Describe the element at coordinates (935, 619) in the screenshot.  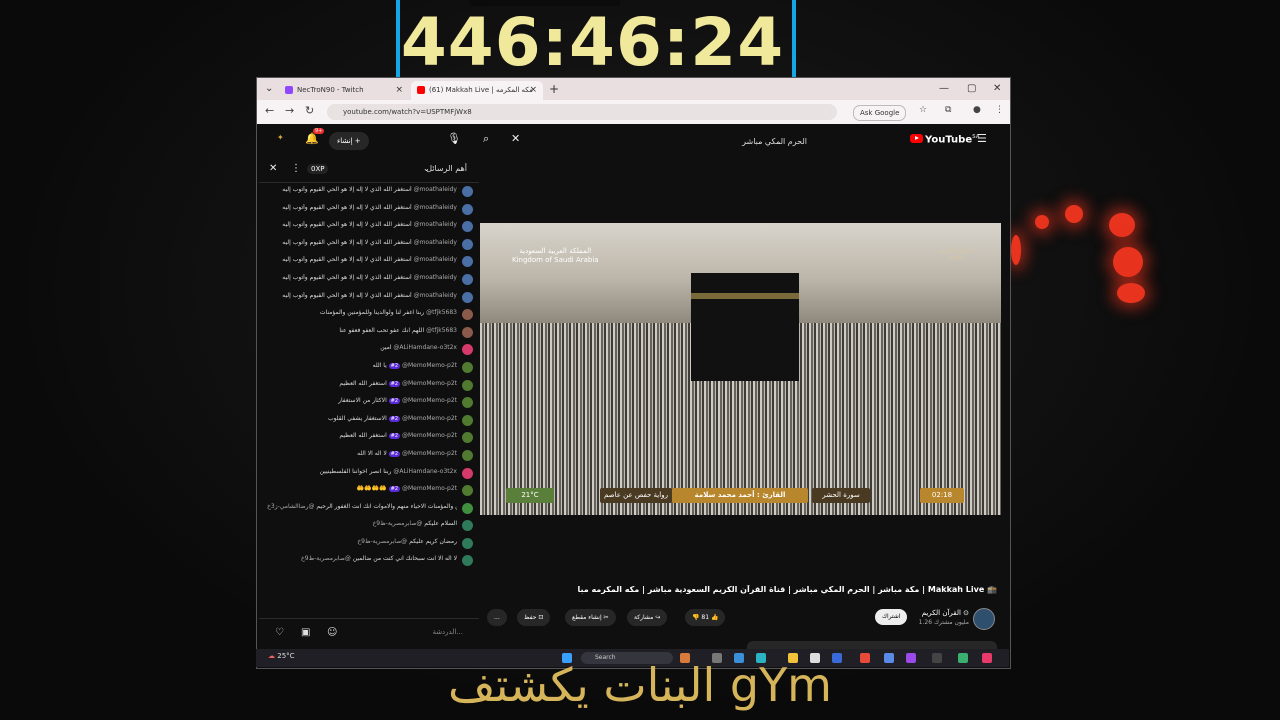
I see `channel-info: اشتراك القرآن الكريم ⊙ 1.26 مليون مشترك` at that location.